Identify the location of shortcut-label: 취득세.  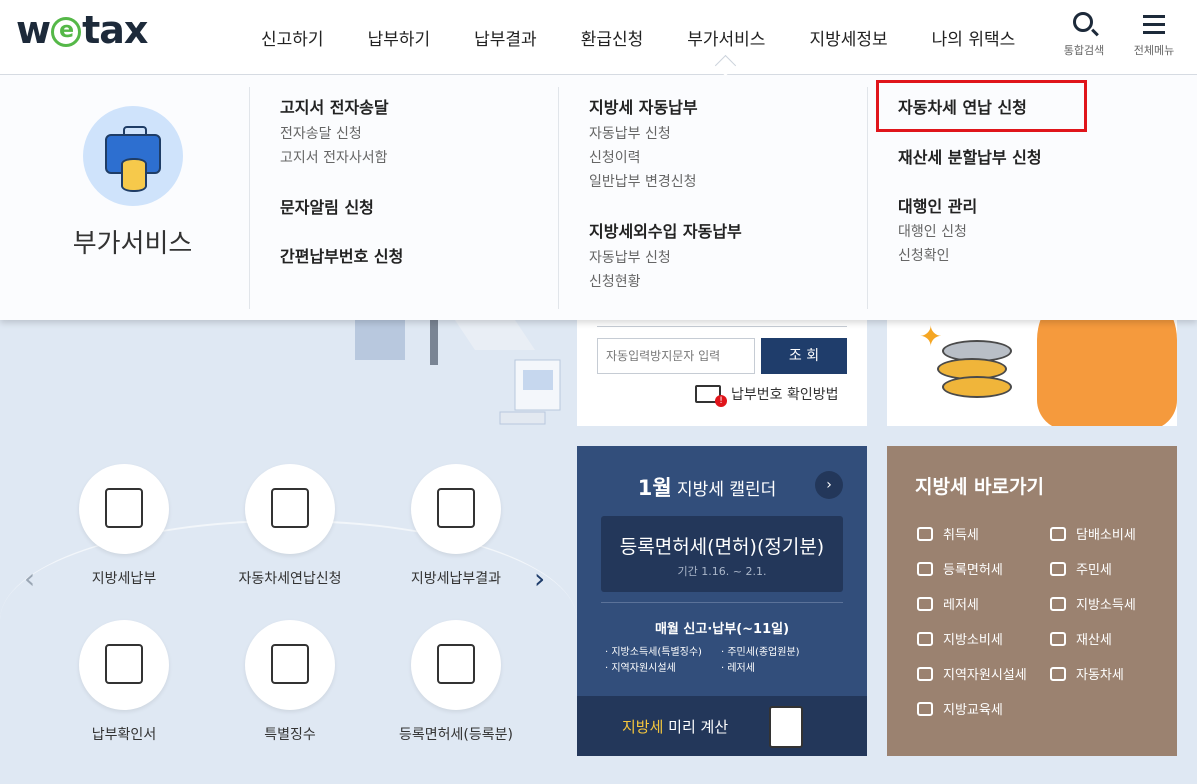
(961, 535).